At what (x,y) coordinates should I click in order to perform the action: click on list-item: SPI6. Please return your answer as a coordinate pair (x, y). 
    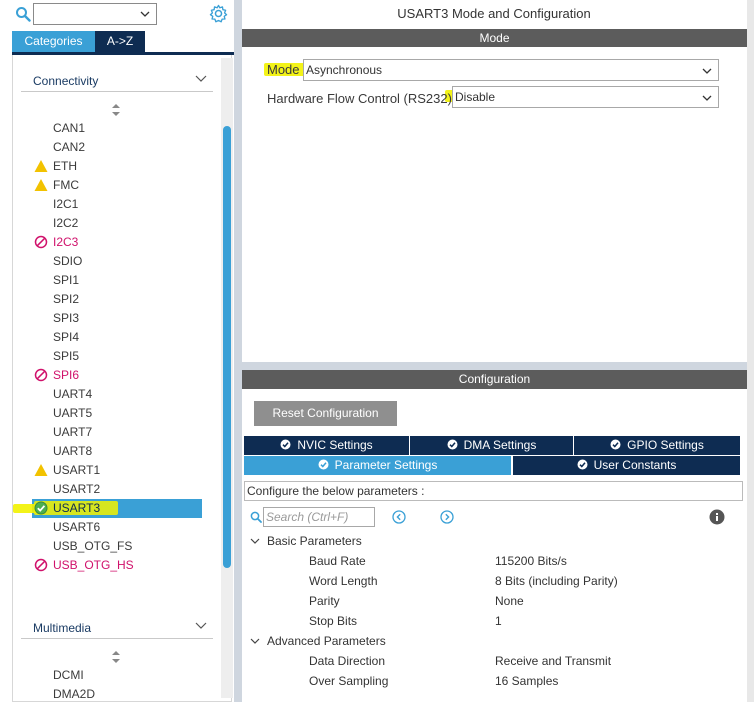
    Looking at the image, I should click on (66, 375).